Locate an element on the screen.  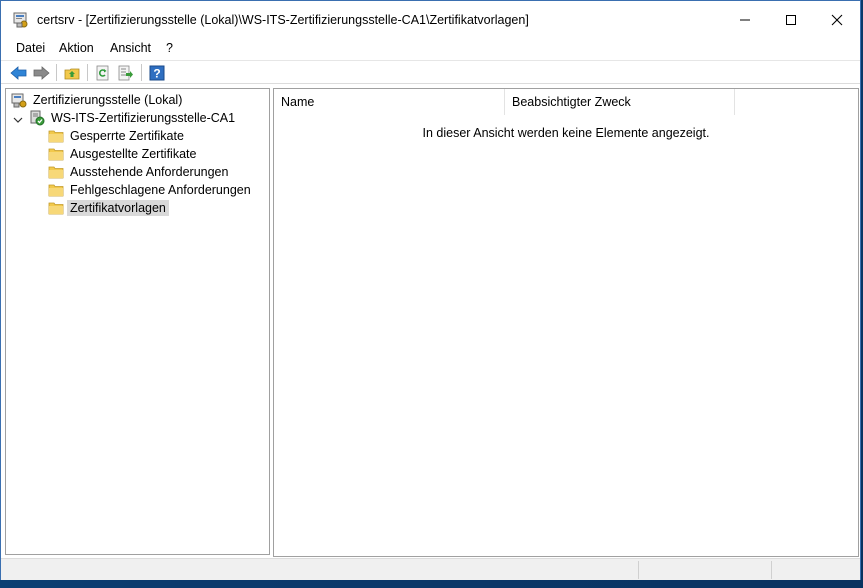
certsrv-icon is located at coordinates (21, 20).